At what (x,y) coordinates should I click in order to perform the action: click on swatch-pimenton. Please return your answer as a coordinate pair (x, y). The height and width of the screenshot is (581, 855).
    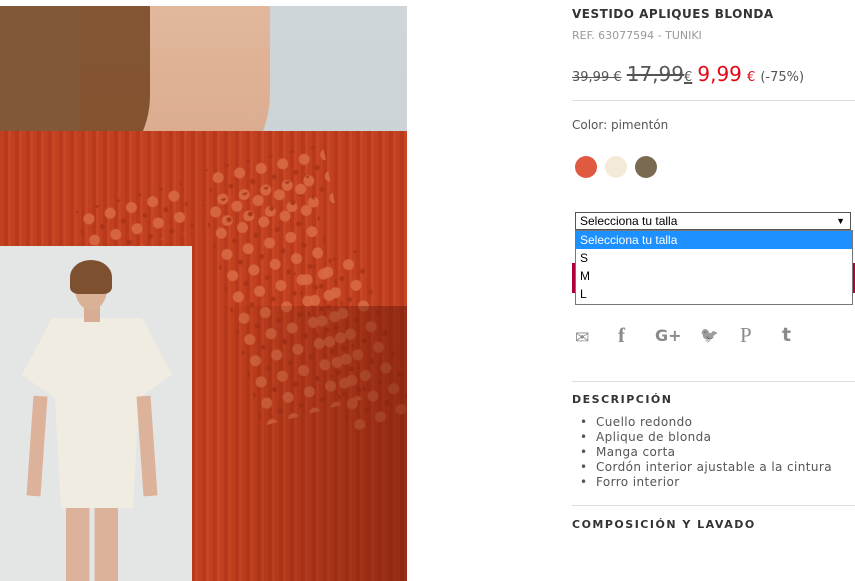
    Looking at the image, I should click on (586, 167).